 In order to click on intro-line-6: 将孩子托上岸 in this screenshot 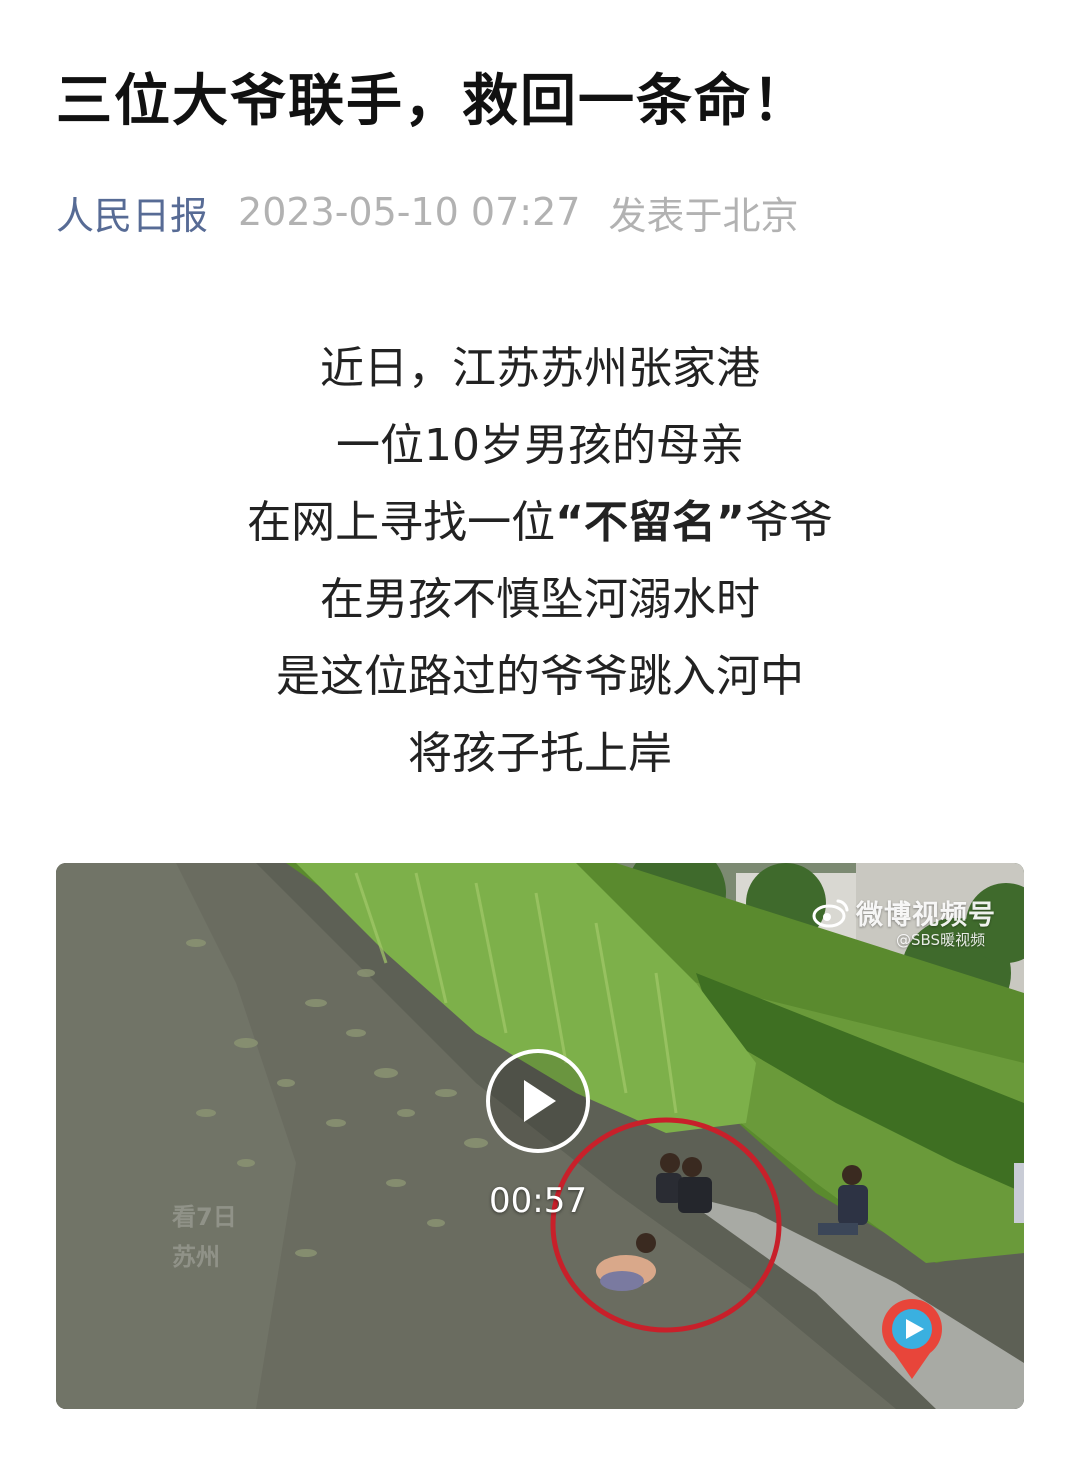, I will do `click(540, 753)`.